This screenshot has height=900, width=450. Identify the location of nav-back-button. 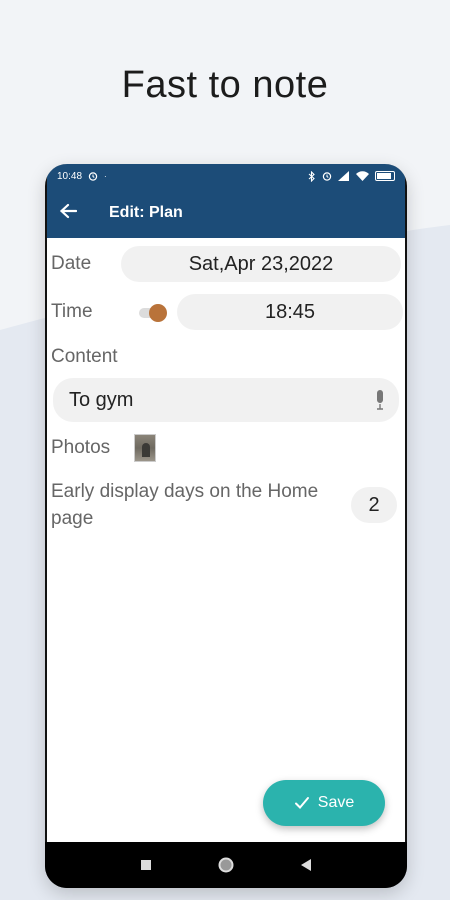
(306, 865).